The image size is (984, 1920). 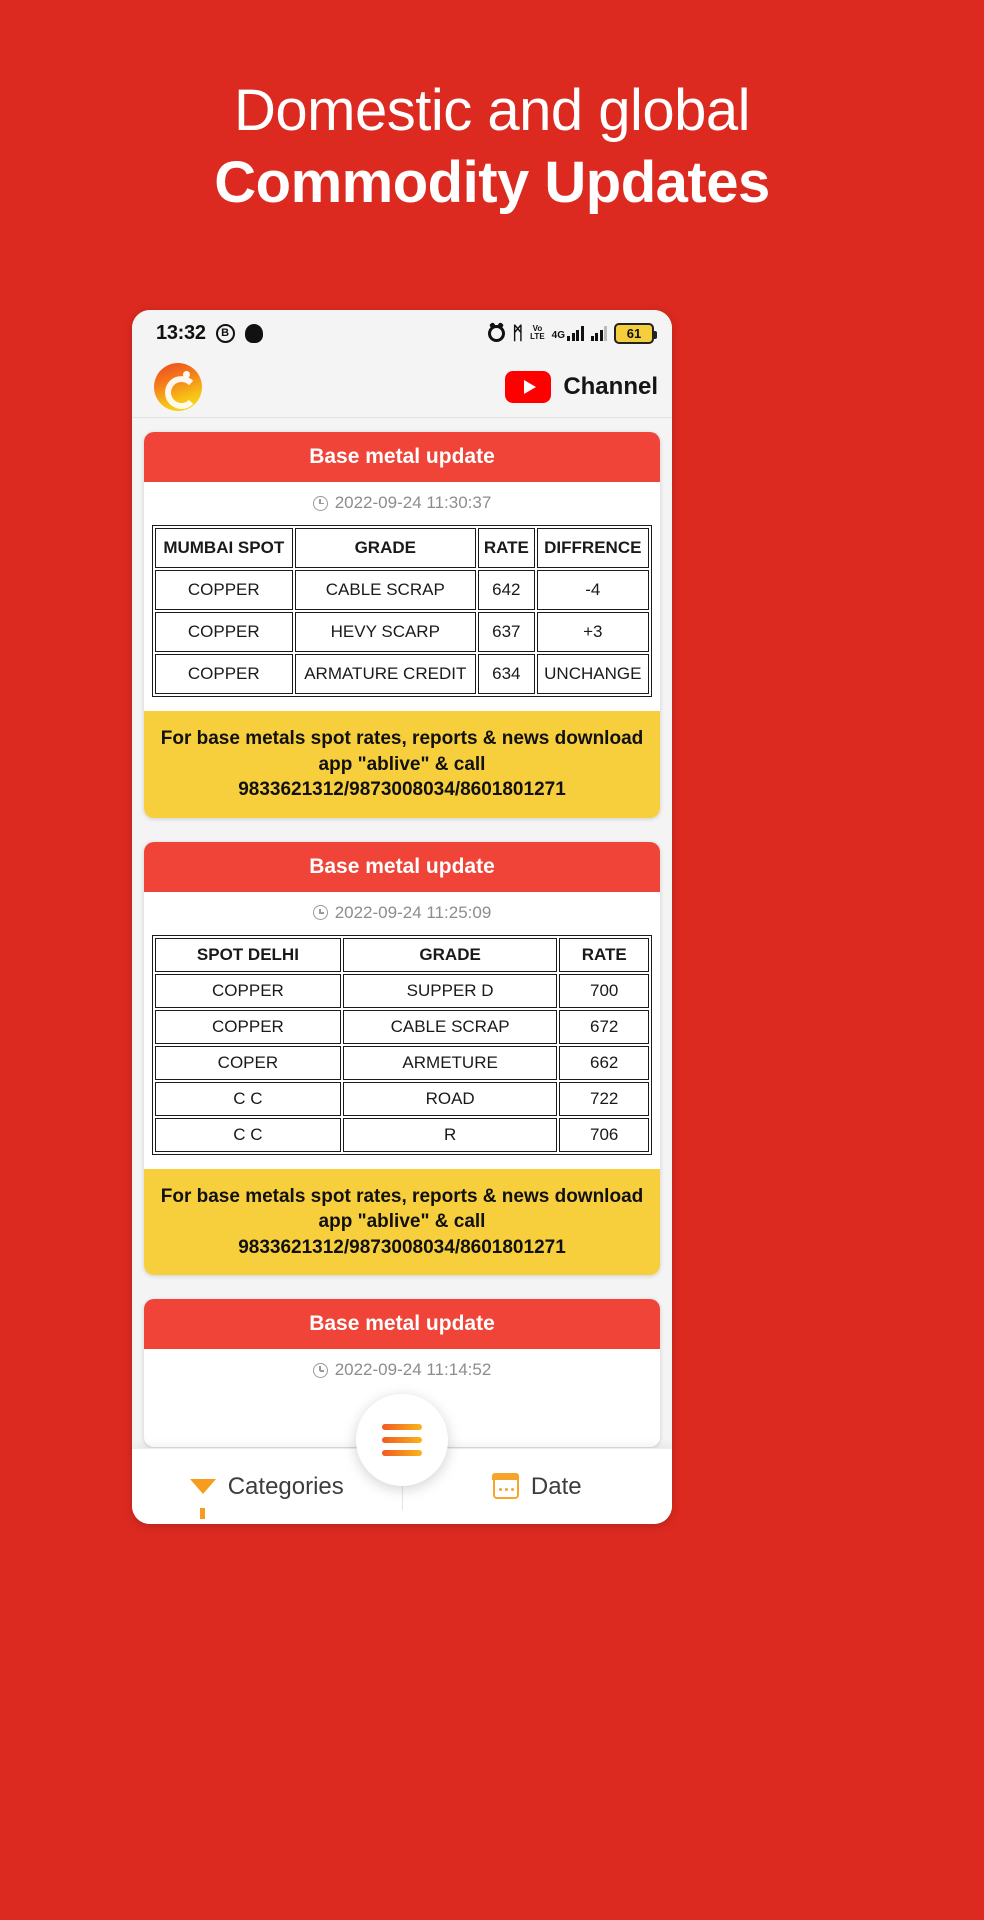 What do you see at coordinates (450, 990) in the screenshot?
I see `table-cell: SUPPER D` at bounding box center [450, 990].